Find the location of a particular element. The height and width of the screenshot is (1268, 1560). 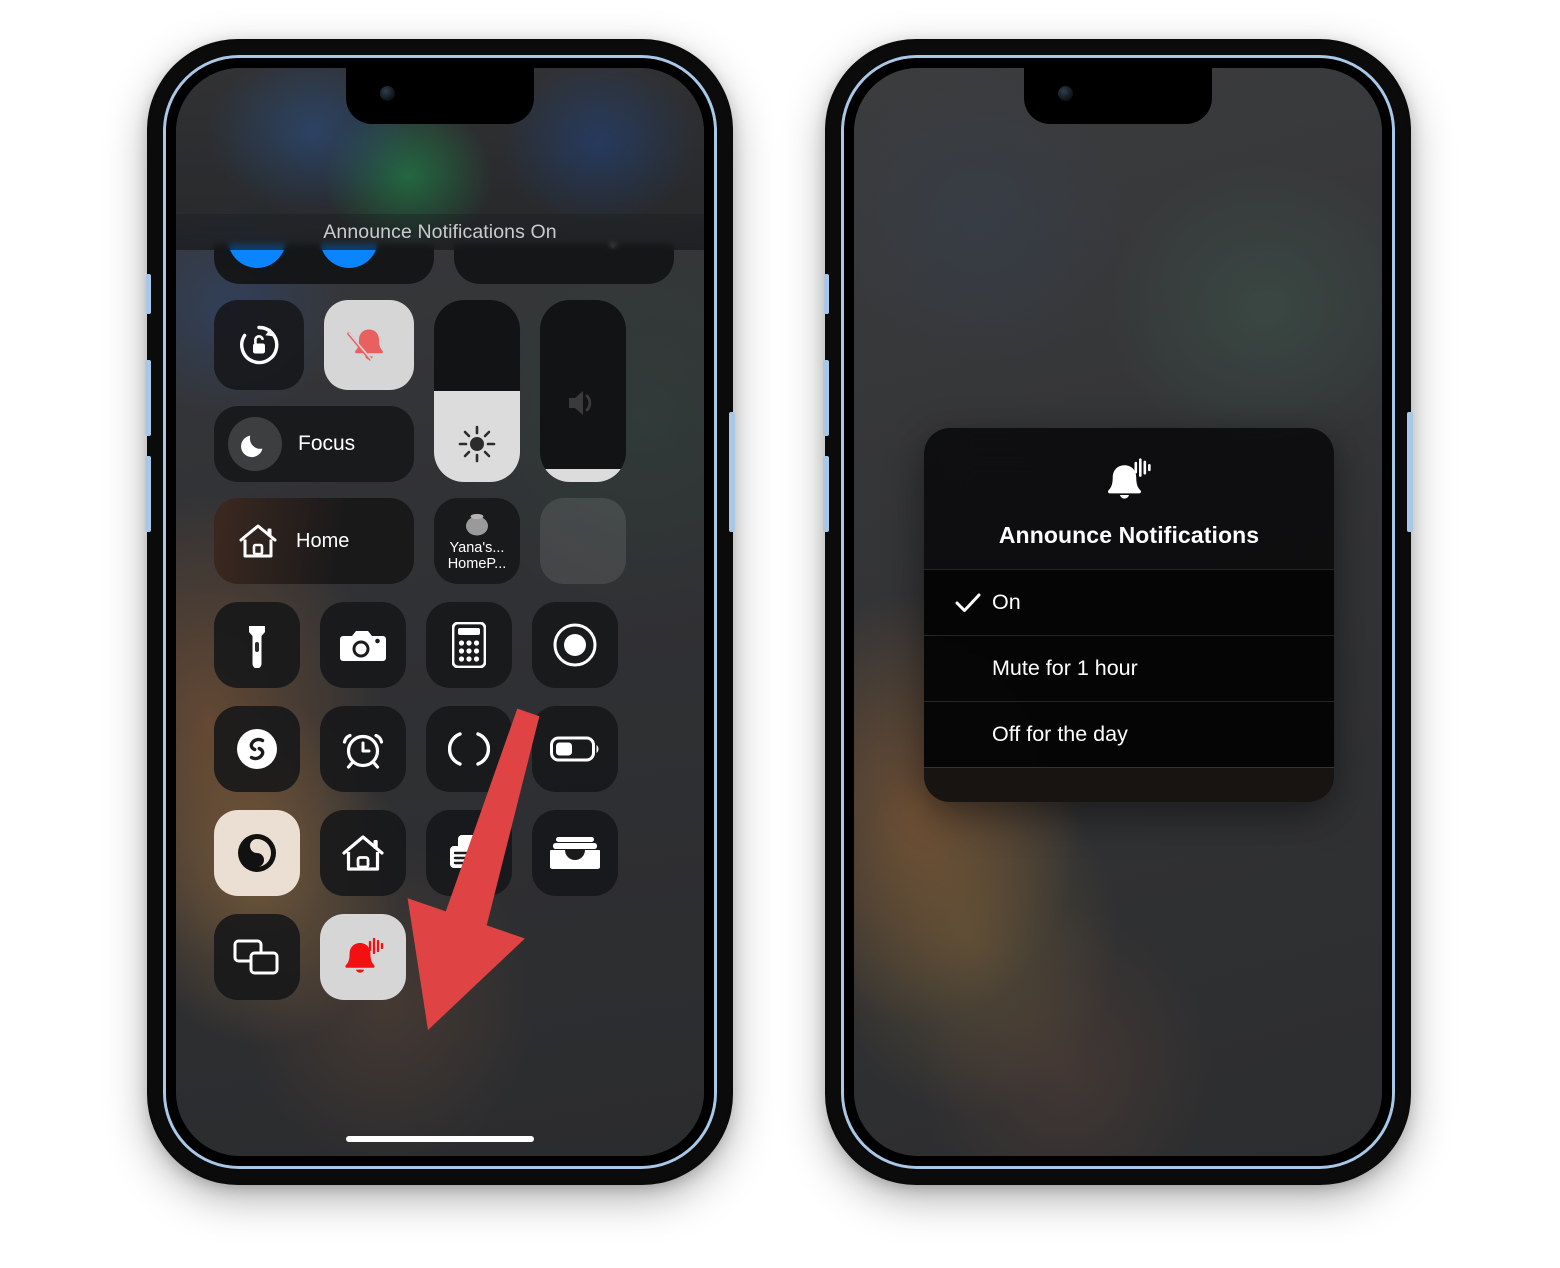

empty-tile is located at coordinates (583, 541).